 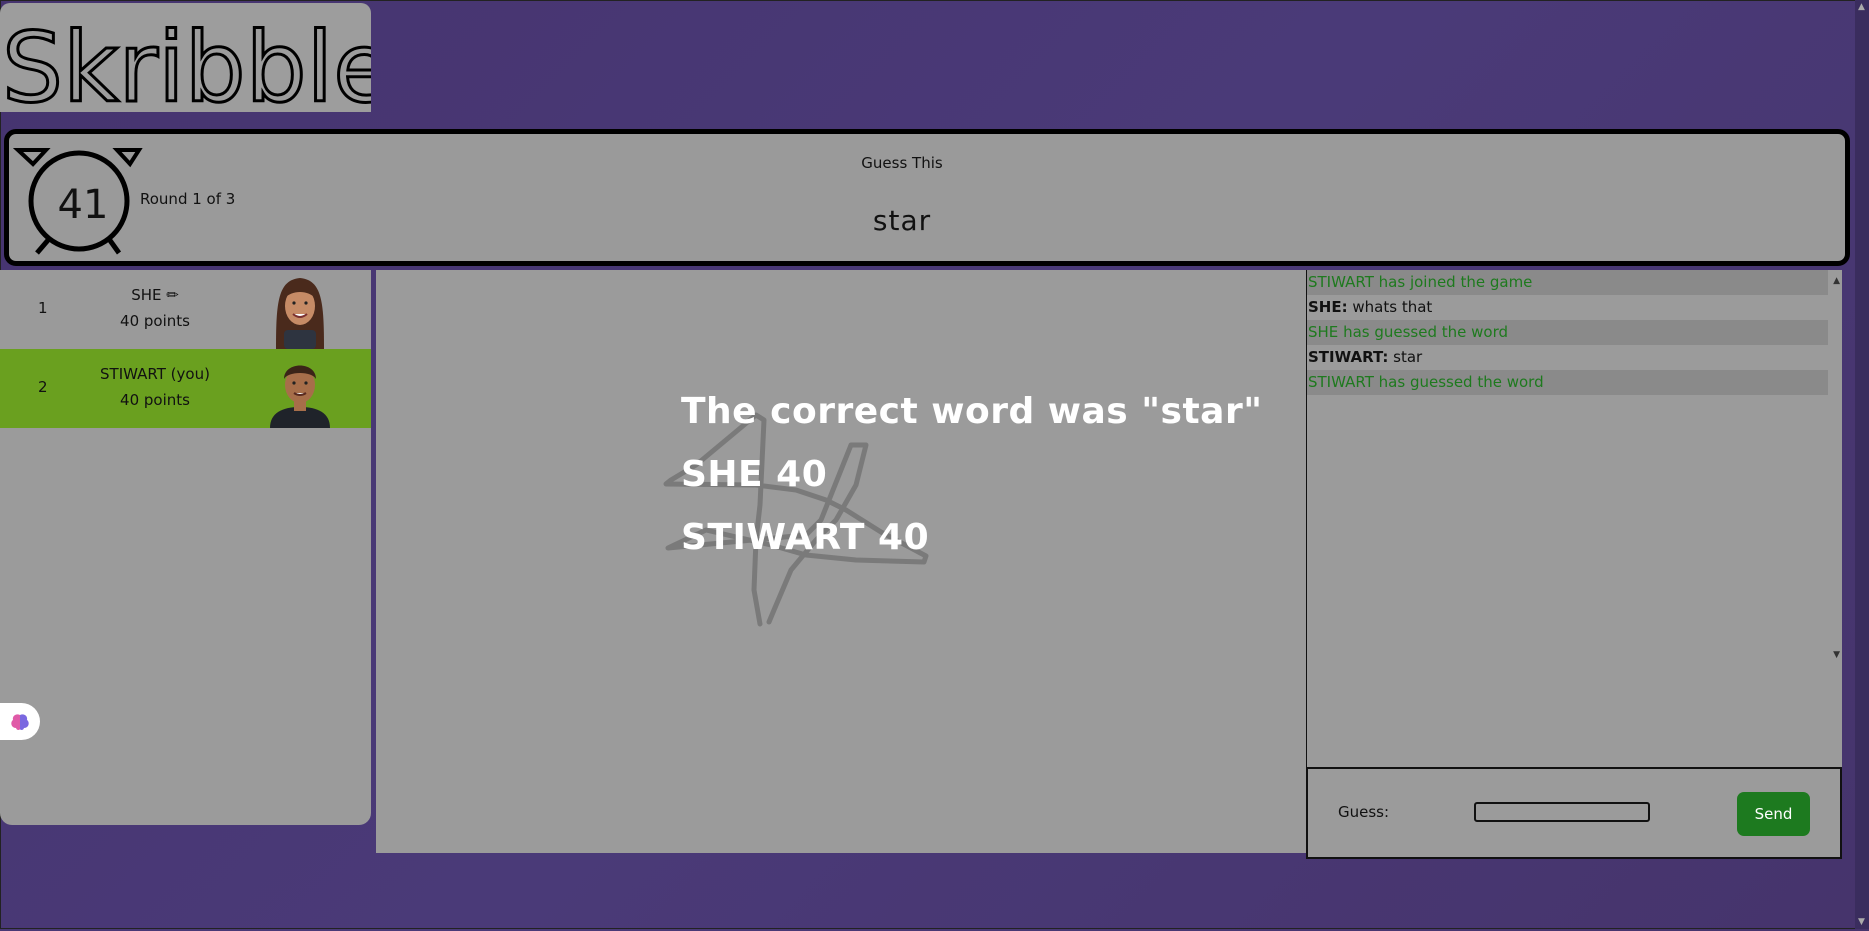 I want to click on player-rank: 1, so click(x=43, y=308).